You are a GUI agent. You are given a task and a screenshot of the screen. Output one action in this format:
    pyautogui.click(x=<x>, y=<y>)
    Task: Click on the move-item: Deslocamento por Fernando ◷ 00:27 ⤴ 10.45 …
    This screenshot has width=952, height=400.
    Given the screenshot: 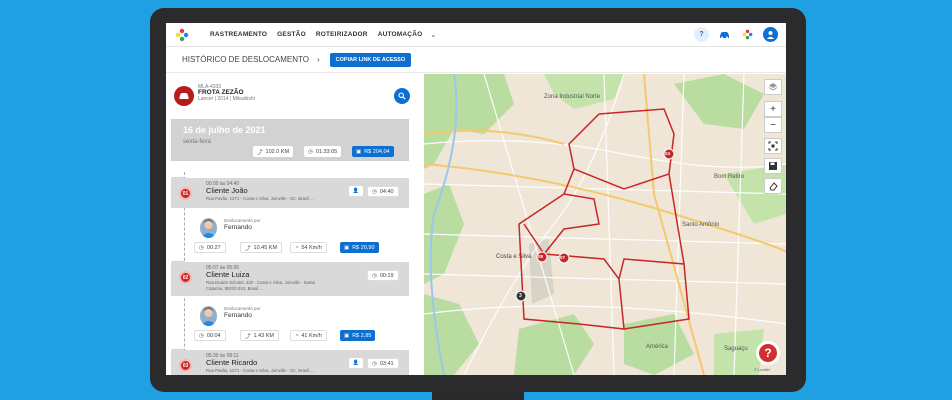 What is the action you would take?
    pyautogui.click(x=298, y=234)
    